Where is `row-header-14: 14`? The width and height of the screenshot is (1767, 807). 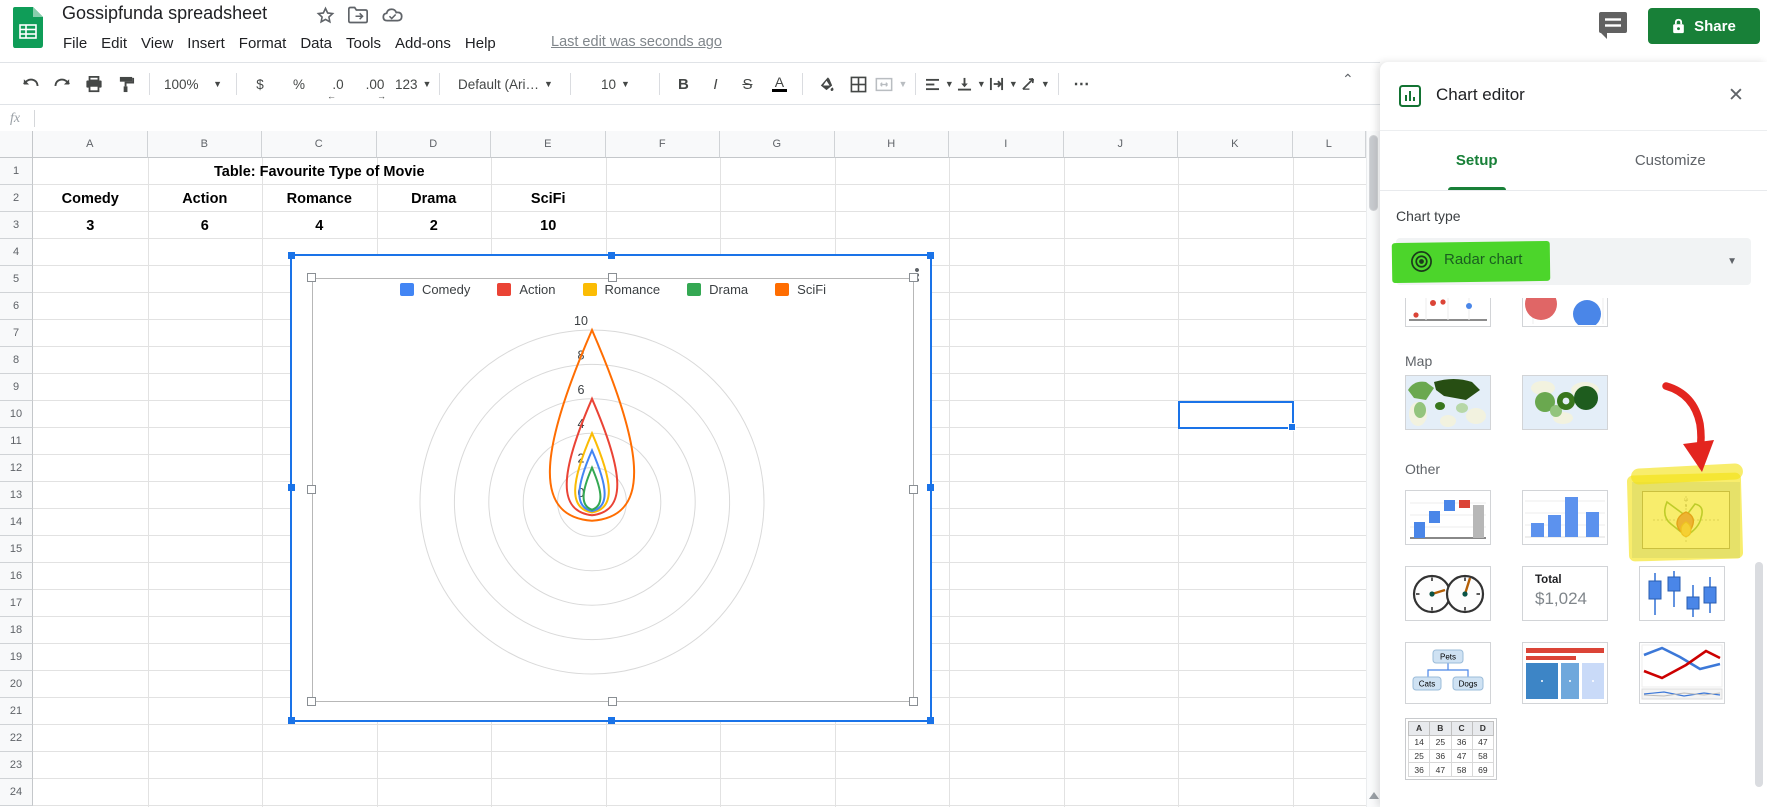
row-header-14: 14 is located at coordinates (16, 522).